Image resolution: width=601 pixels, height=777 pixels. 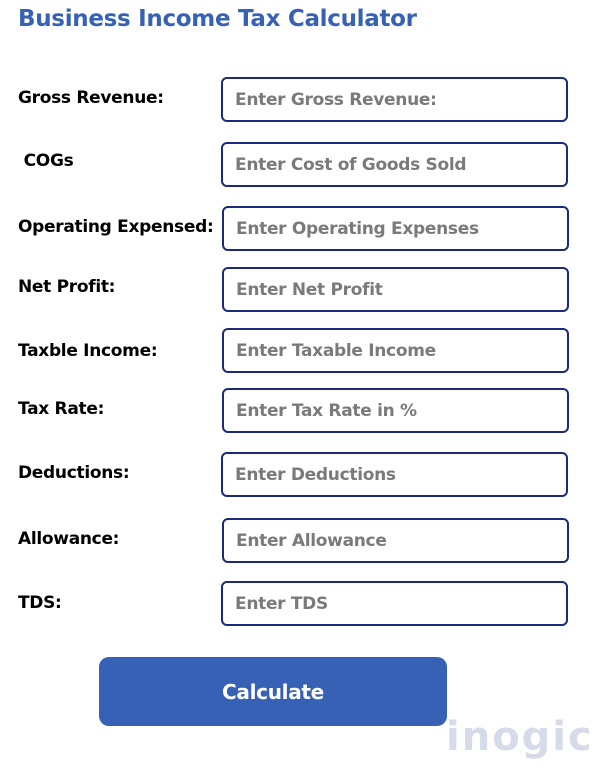 What do you see at coordinates (395, 350) in the screenshot?
I see `taxable-income-input` at bounding box center [395, 350].